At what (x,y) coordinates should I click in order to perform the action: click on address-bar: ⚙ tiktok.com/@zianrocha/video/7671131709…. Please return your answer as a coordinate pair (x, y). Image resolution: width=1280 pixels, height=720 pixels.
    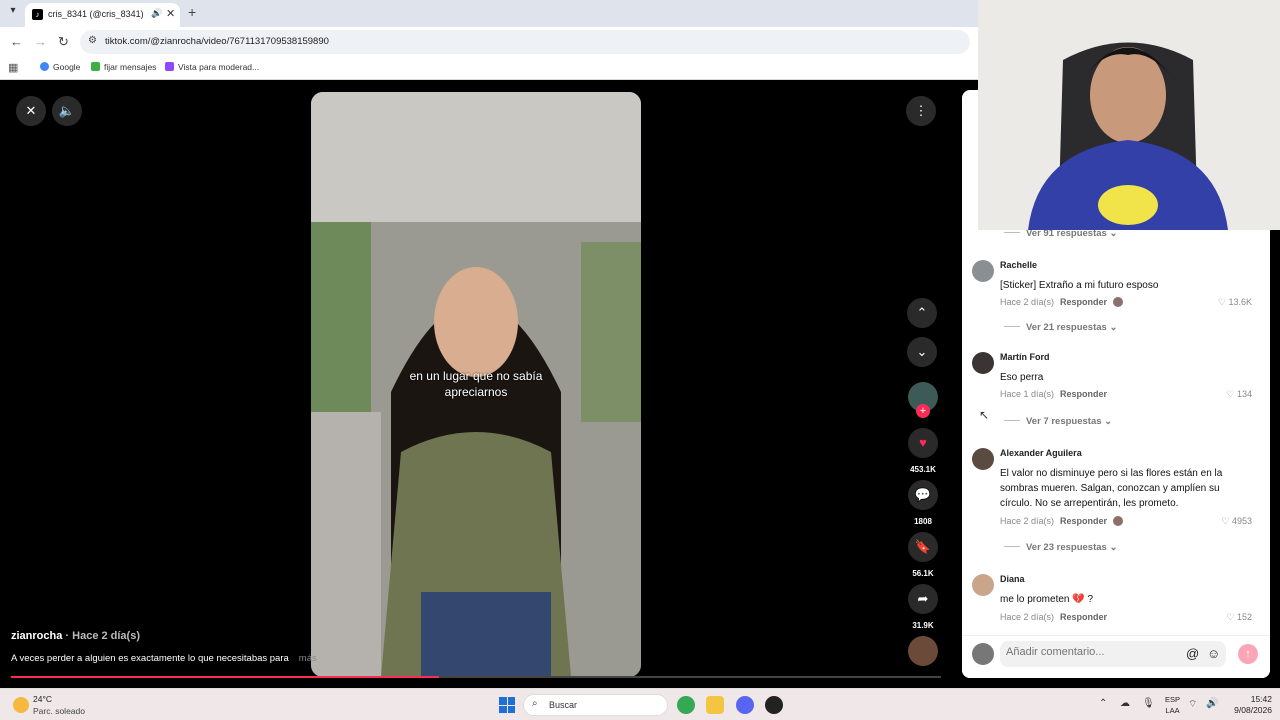
    Looking at the image, I should click on (525, 42).